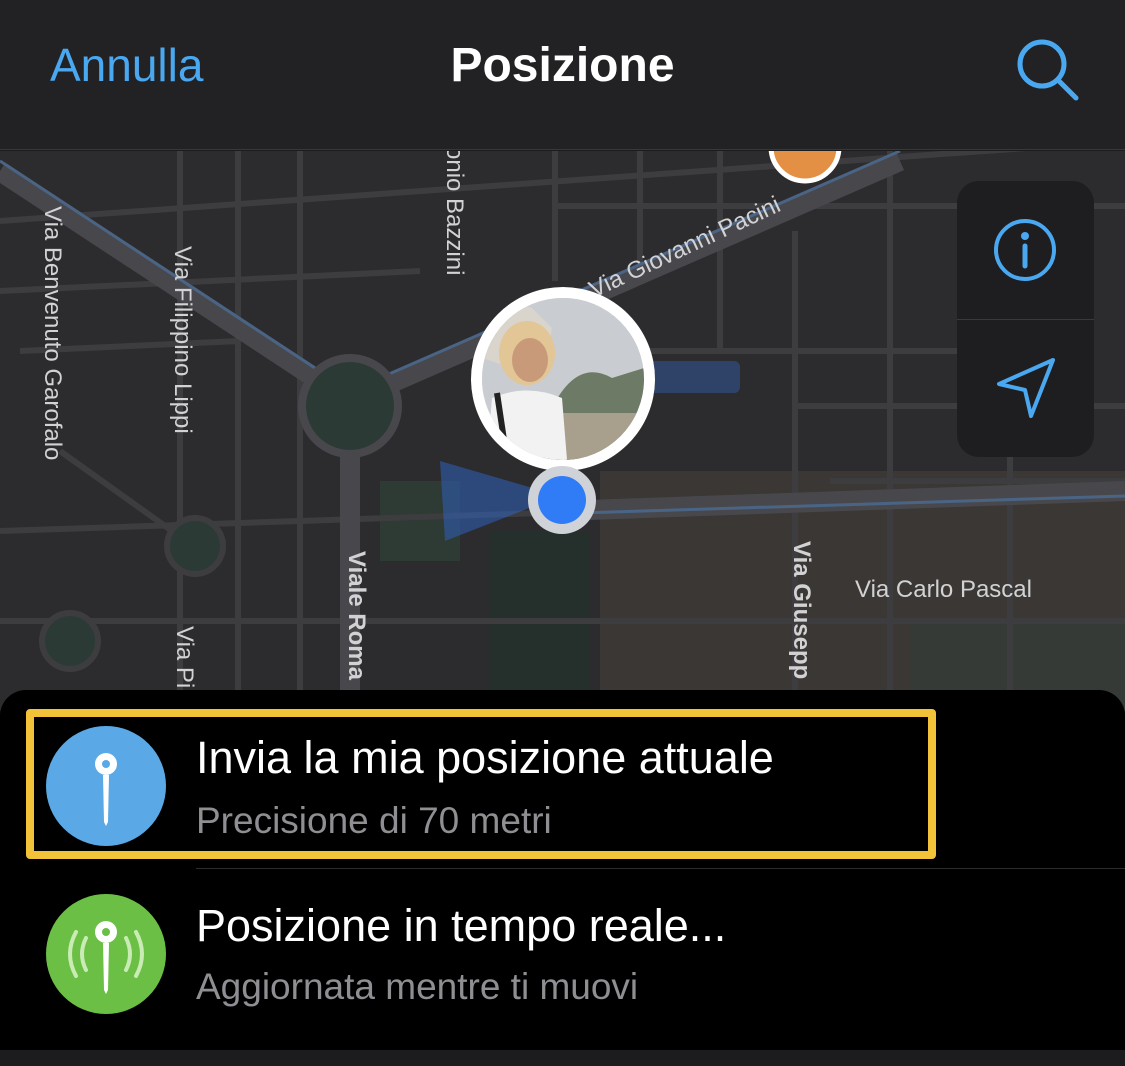 Image resolution: width=1125 pixels, height=1066 pixels. What do you see at coordinates (1025, 388) in the screenshot?
I see `location-arrow-icon` at bounding box center [1025, 388].